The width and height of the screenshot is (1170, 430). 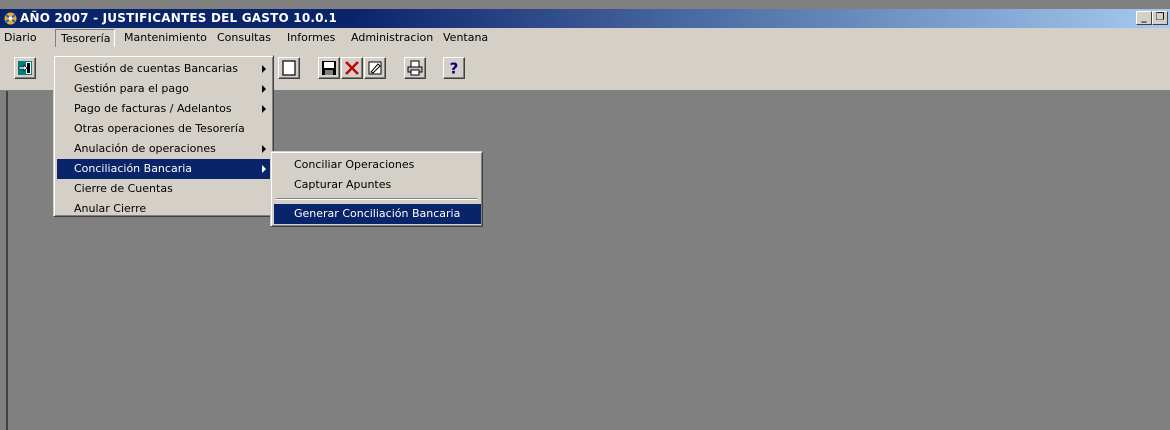 I want to click on menu-item-label: Generar Conciliación Bancaria, so click(x=377, y=213).